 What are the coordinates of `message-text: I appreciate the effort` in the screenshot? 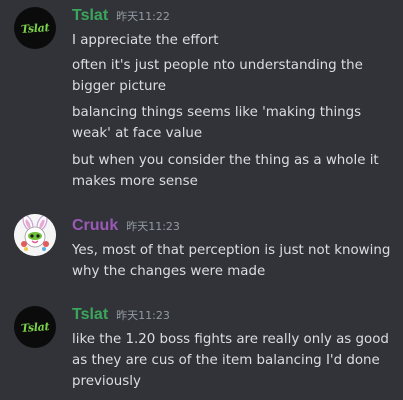 It's located at (145, 40).